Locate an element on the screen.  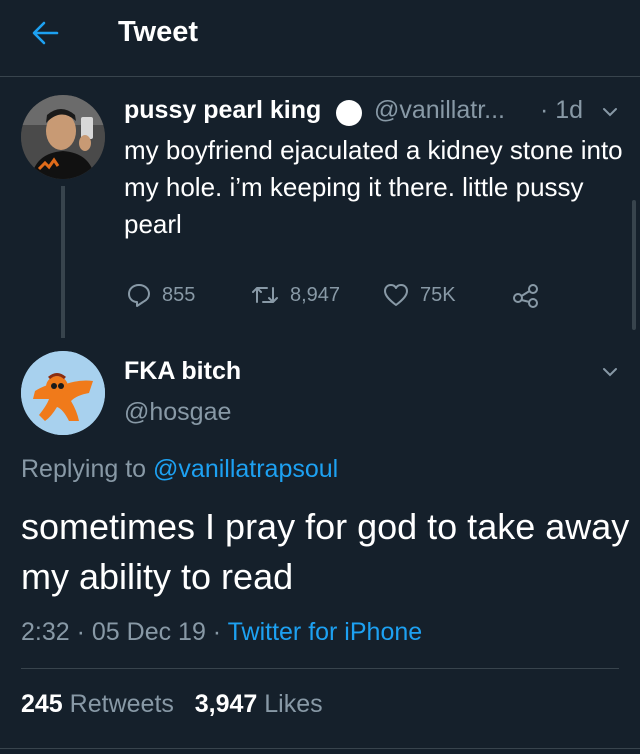
tweet-time: · 1d is located at coordinates (561, 110).